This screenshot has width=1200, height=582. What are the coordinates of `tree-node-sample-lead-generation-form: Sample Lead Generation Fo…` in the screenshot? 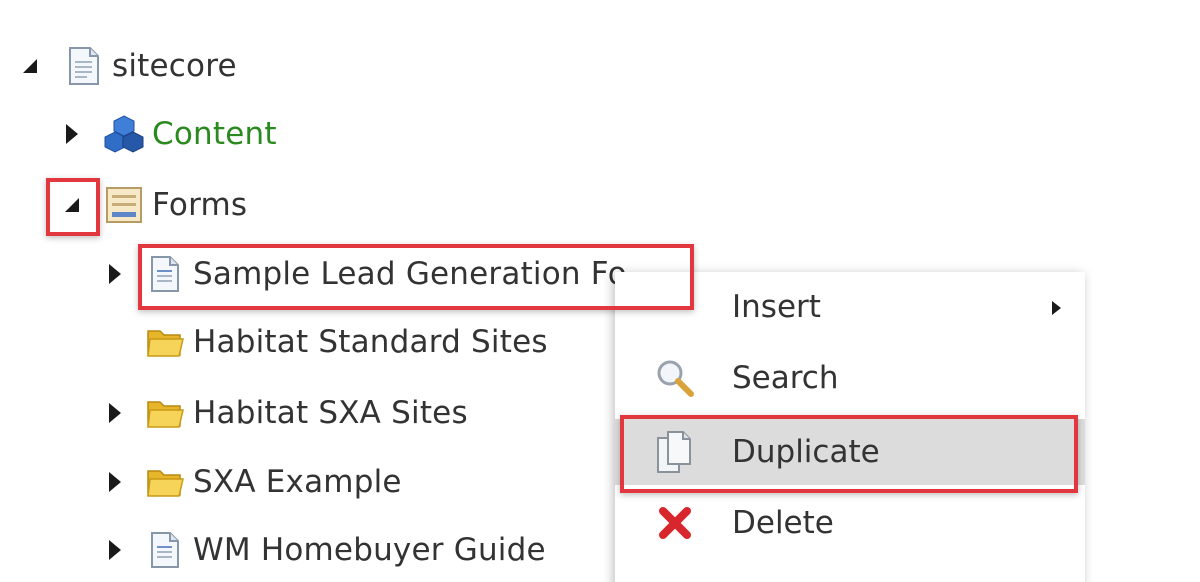 It's located at (380, 274).